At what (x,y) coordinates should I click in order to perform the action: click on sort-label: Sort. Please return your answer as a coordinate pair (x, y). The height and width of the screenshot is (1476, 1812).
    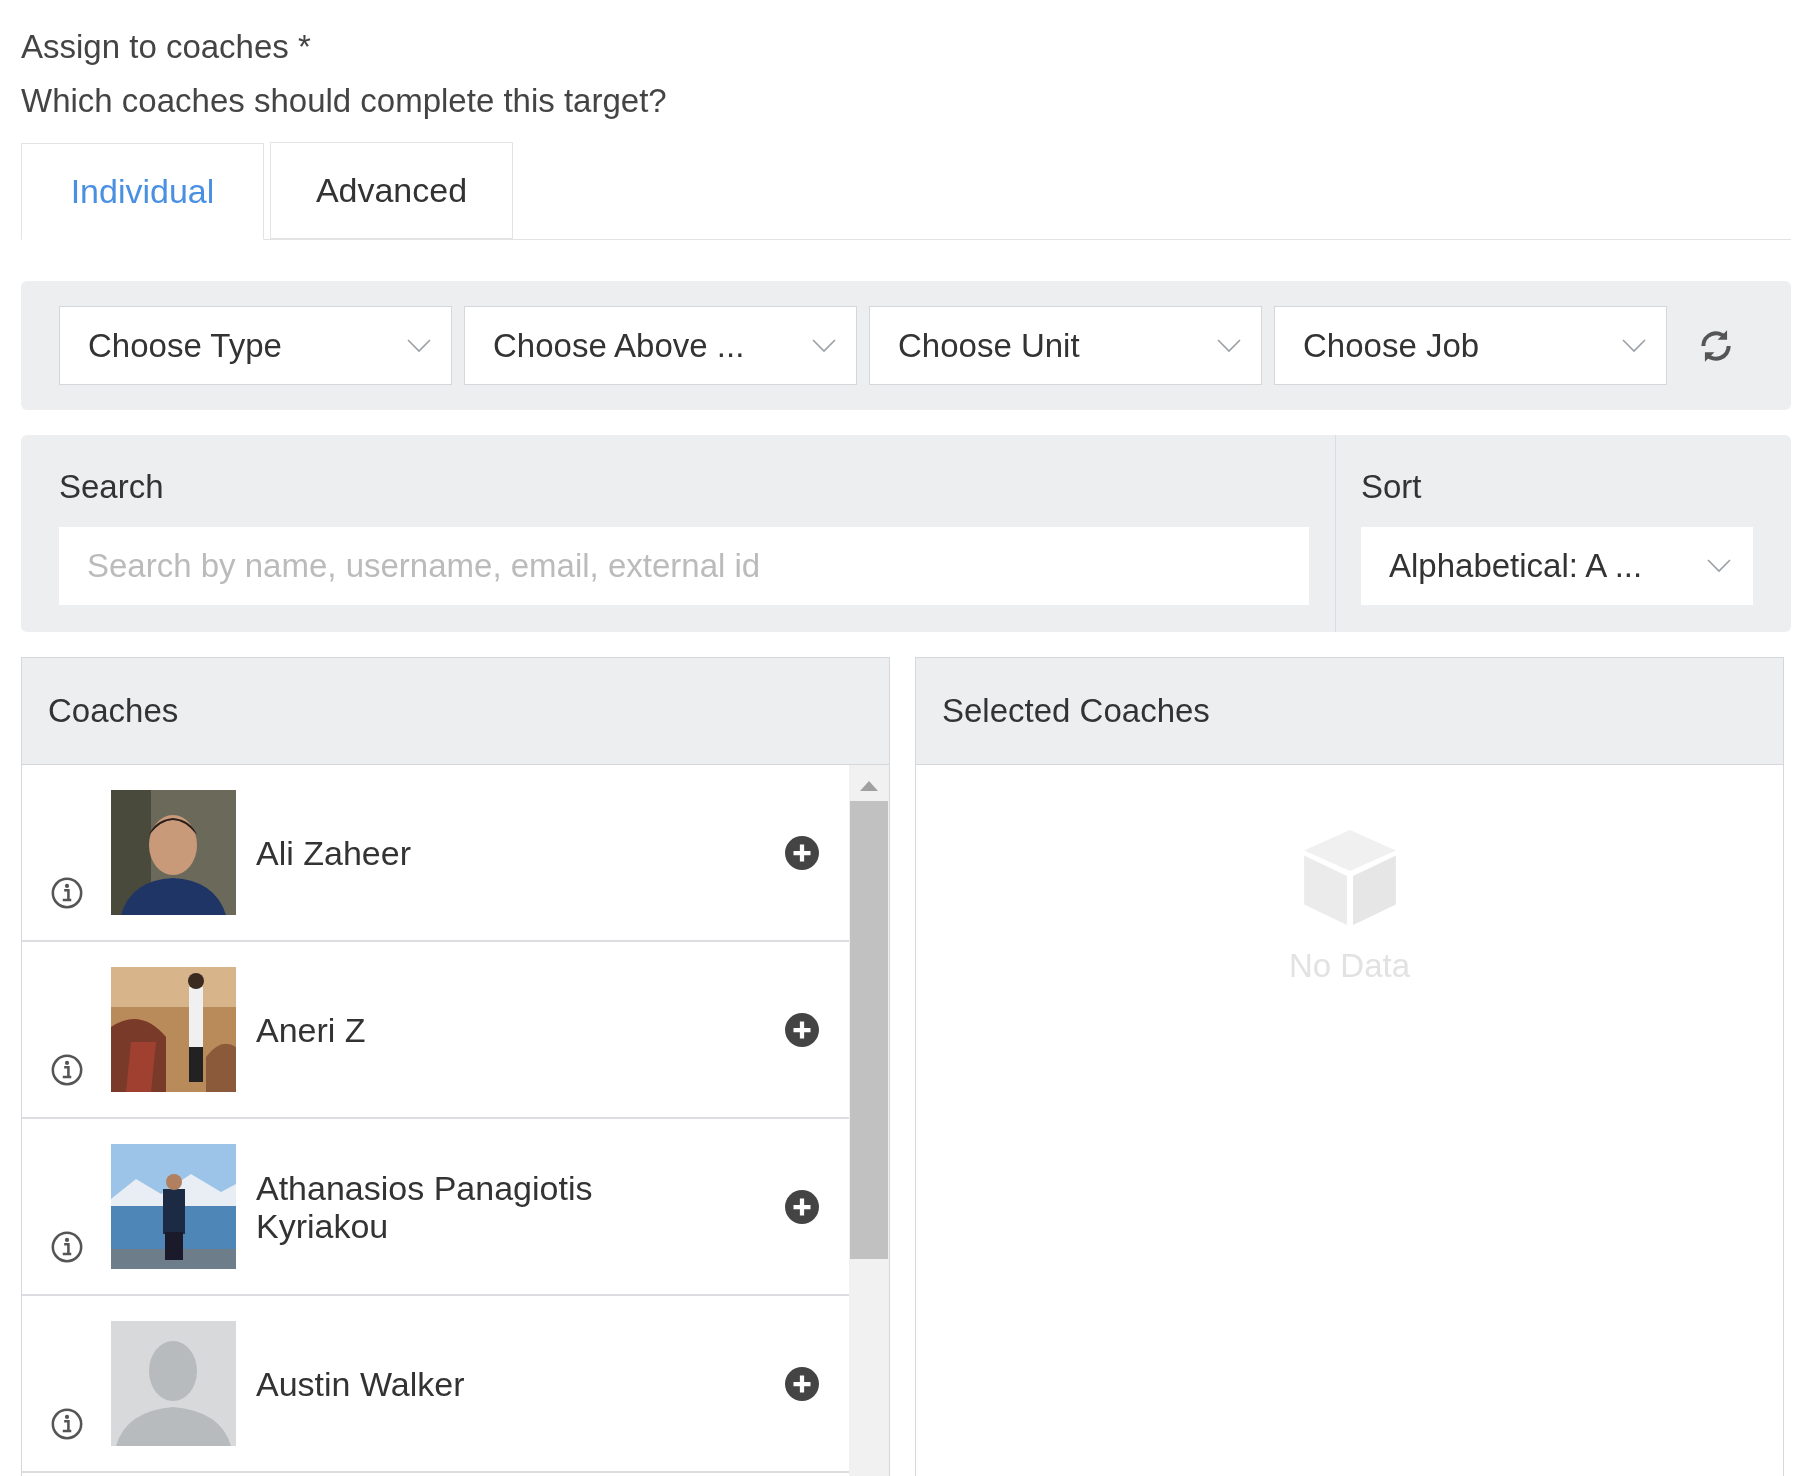
    Looking at the image, I should click on (1392, 487).